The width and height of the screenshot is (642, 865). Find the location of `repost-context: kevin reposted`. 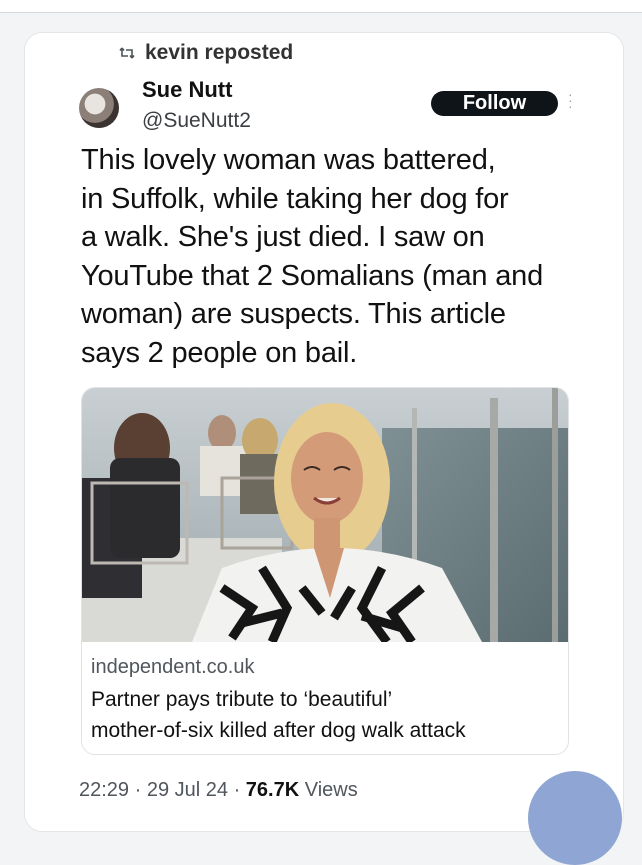

repost-context: kevin reposted is located at coordinates (206, 53).